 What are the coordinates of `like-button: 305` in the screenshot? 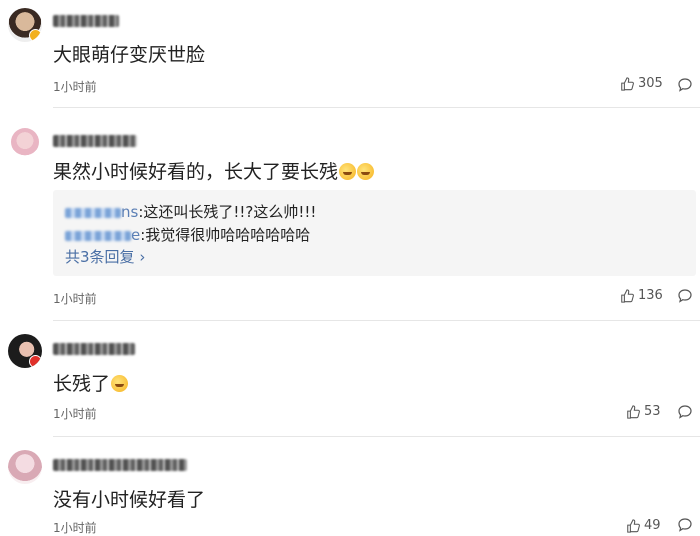 It's located at (641, 83).